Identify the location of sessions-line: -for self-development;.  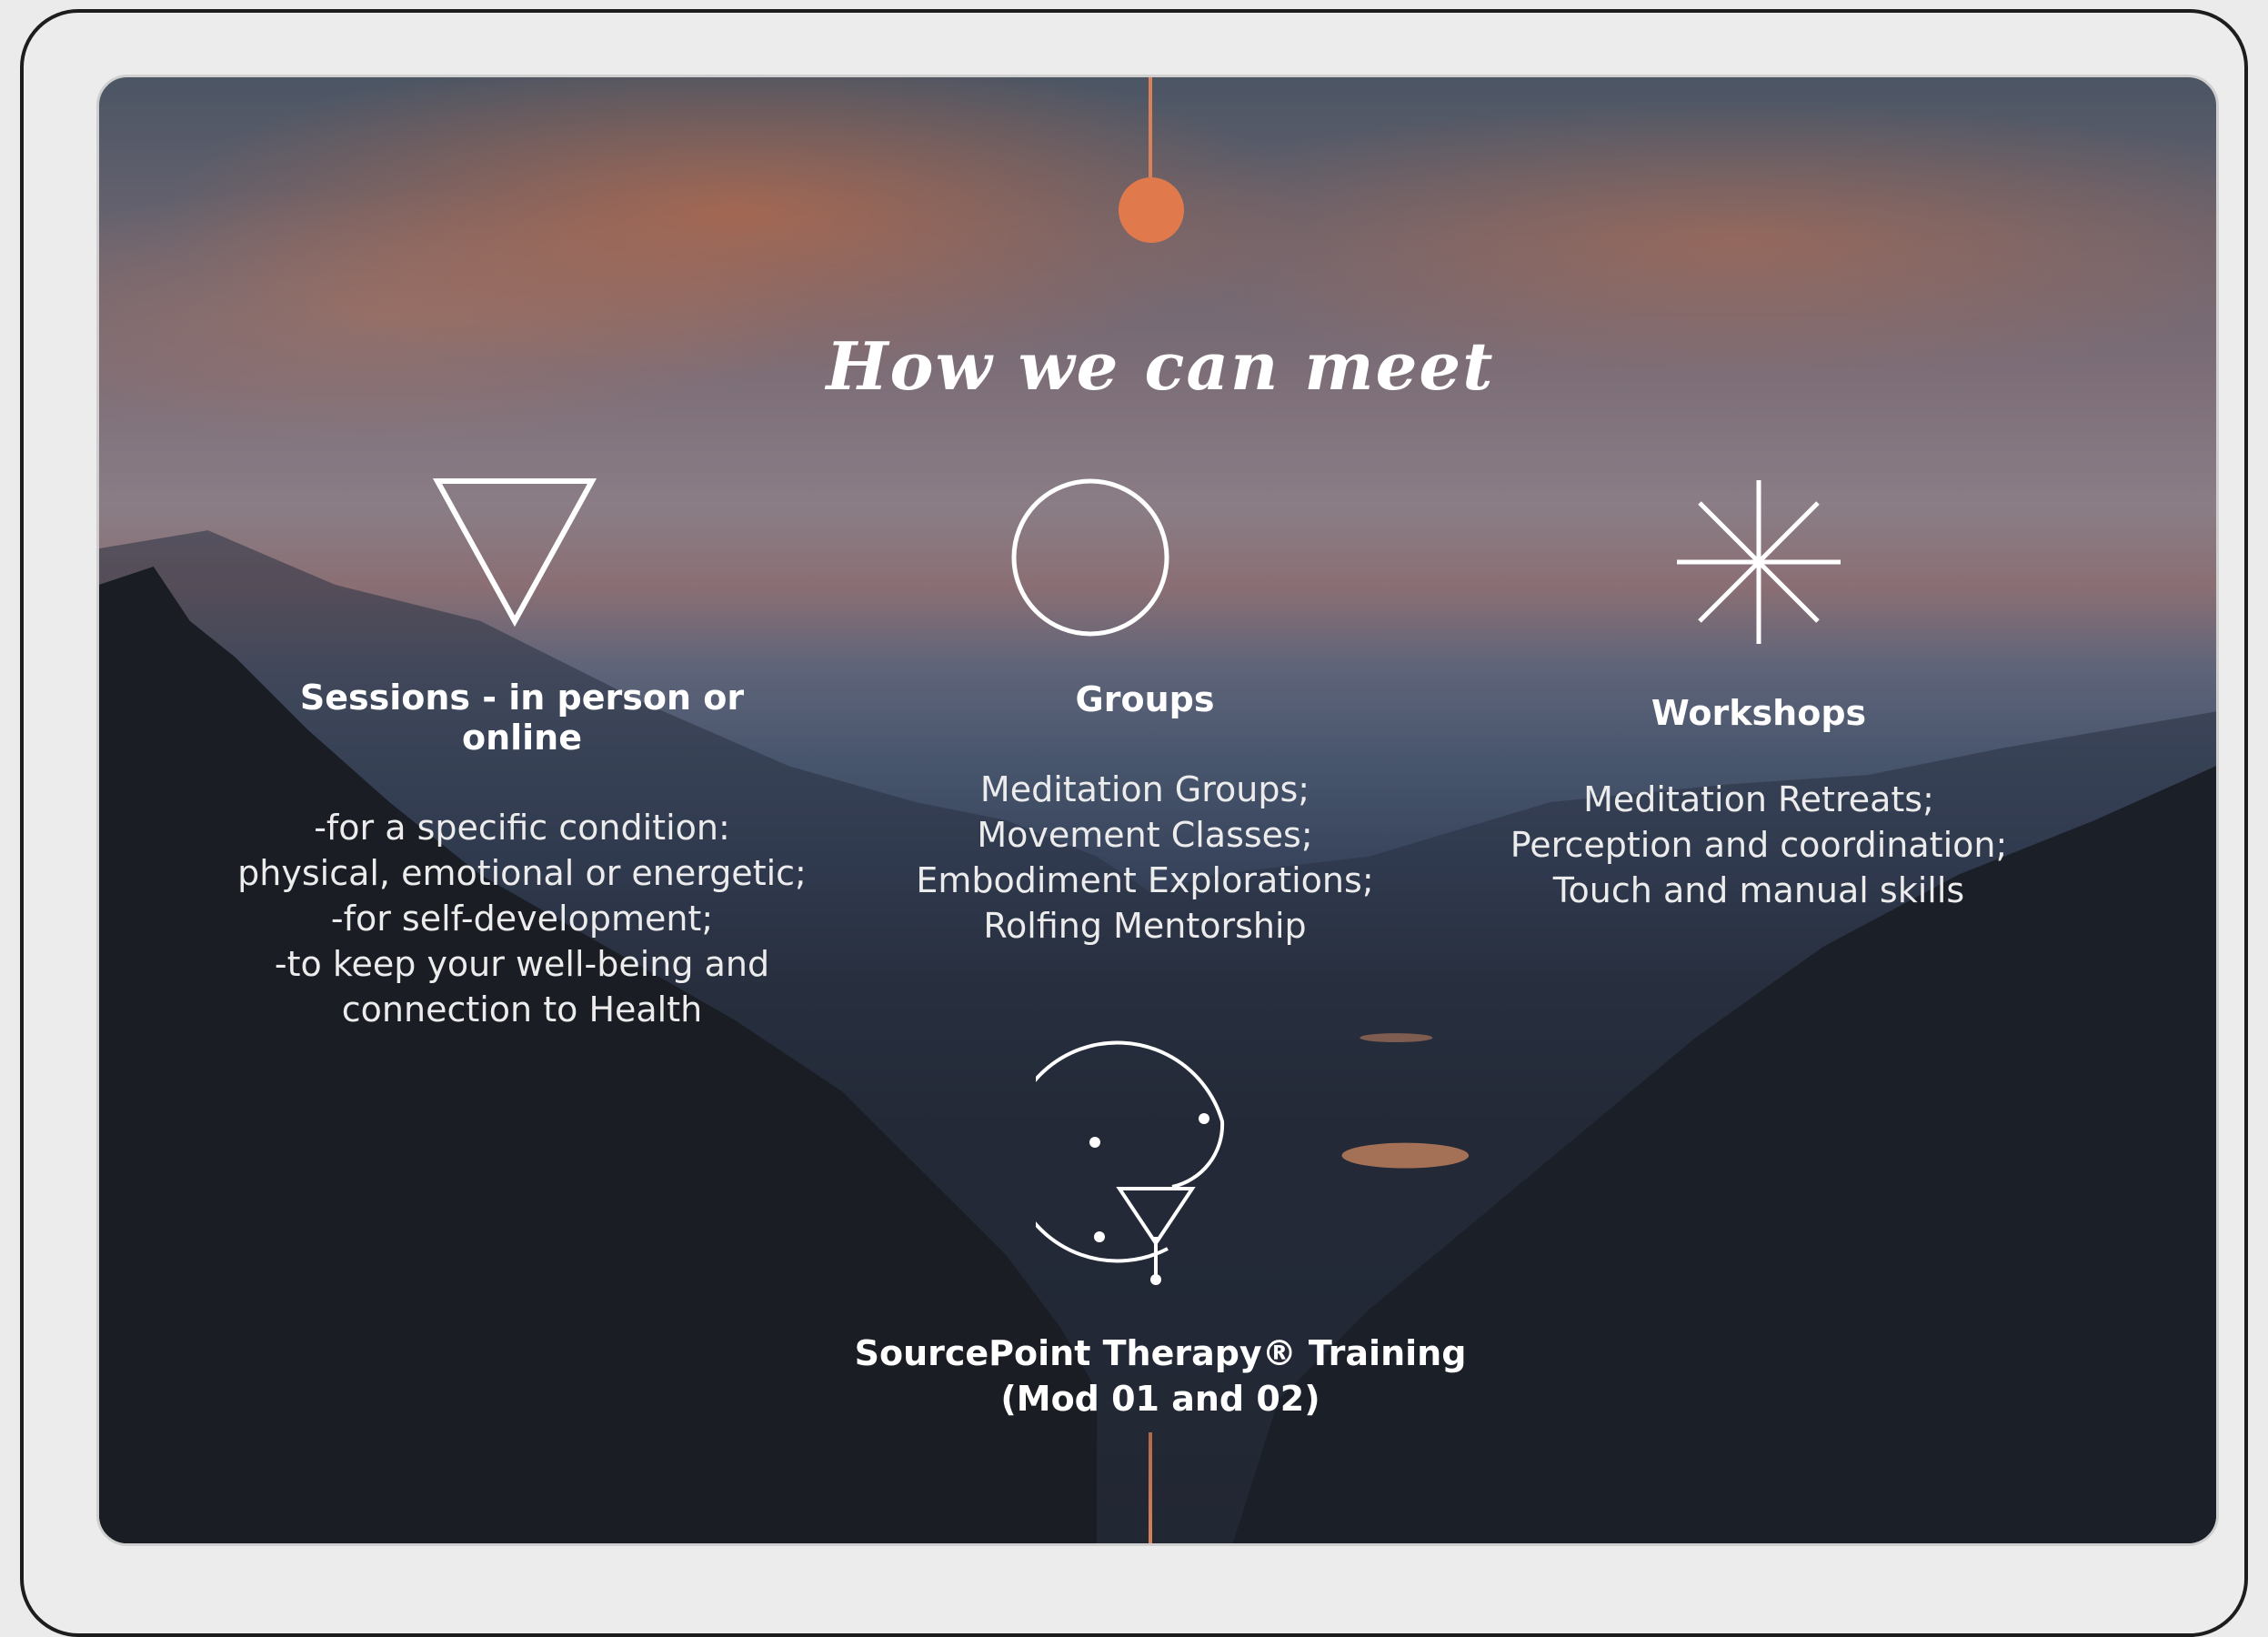
(522, 919).